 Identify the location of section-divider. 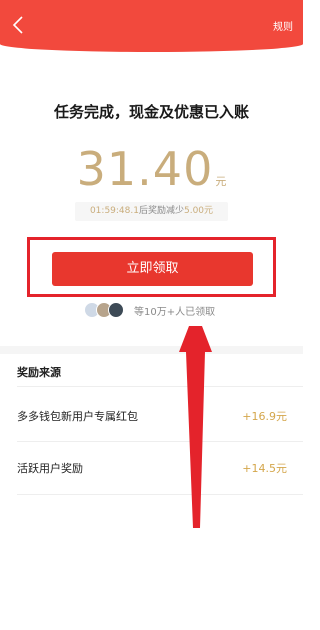
(151, 350).